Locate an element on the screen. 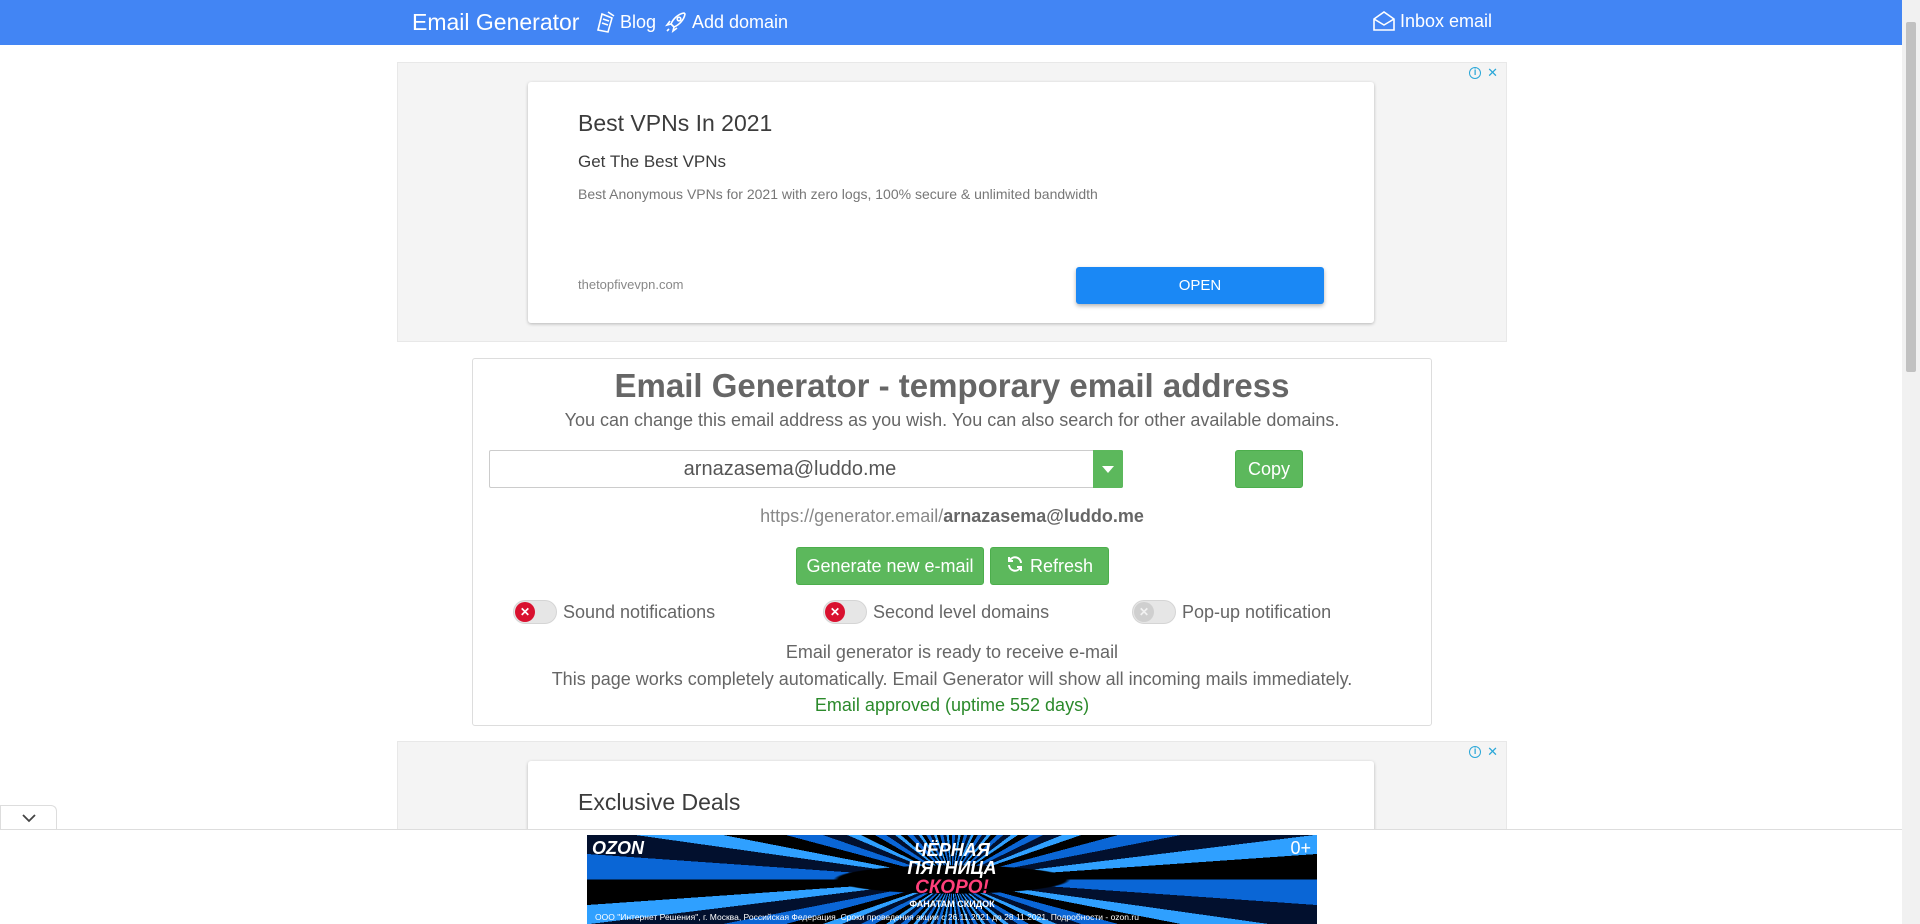 This screenshot has width=1920, height=924. rocket-icon is located at coordinates (676, 22).